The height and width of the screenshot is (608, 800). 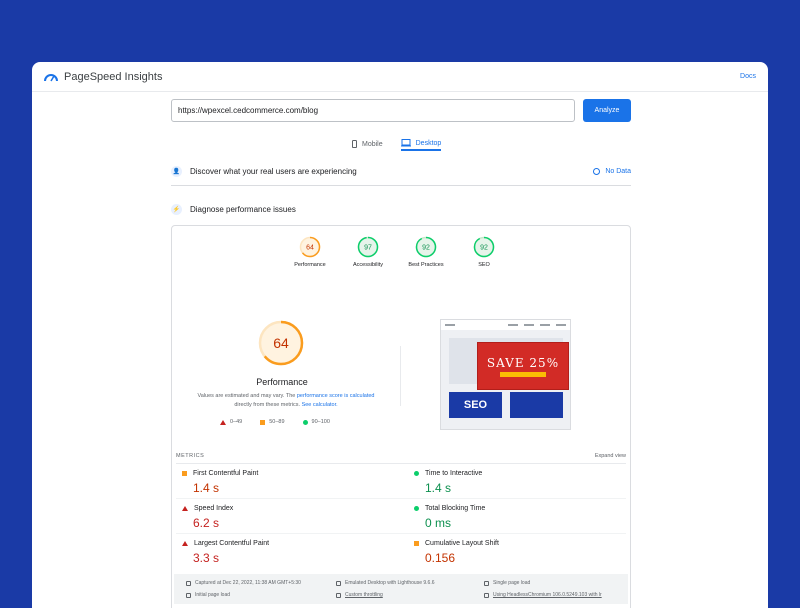 I want to click on tab-desktop: Desktop, so click(x=421, y=144).